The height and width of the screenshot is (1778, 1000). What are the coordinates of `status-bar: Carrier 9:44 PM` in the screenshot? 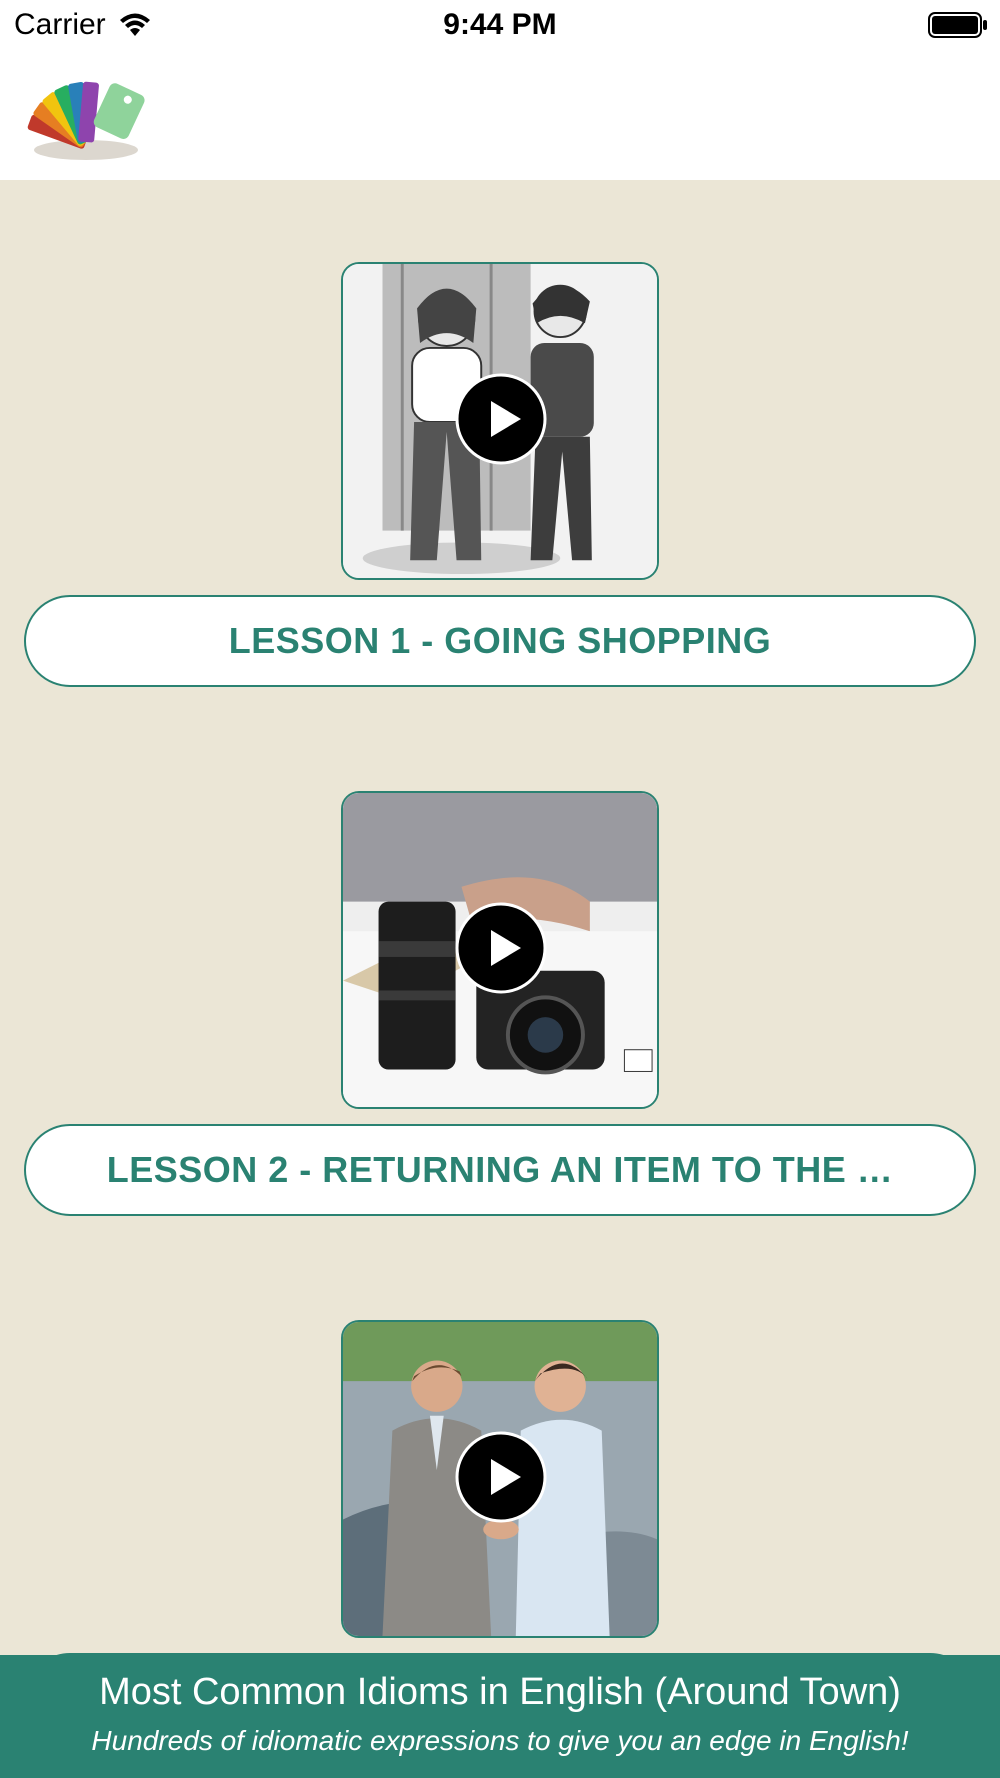 It's located at (500, 26).